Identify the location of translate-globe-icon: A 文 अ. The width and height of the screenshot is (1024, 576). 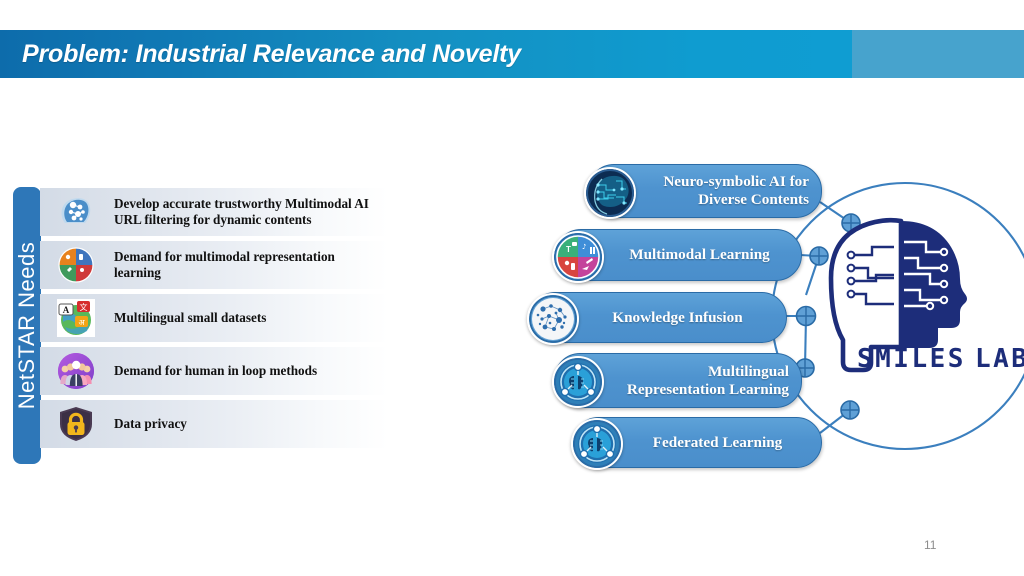
(76, 318).